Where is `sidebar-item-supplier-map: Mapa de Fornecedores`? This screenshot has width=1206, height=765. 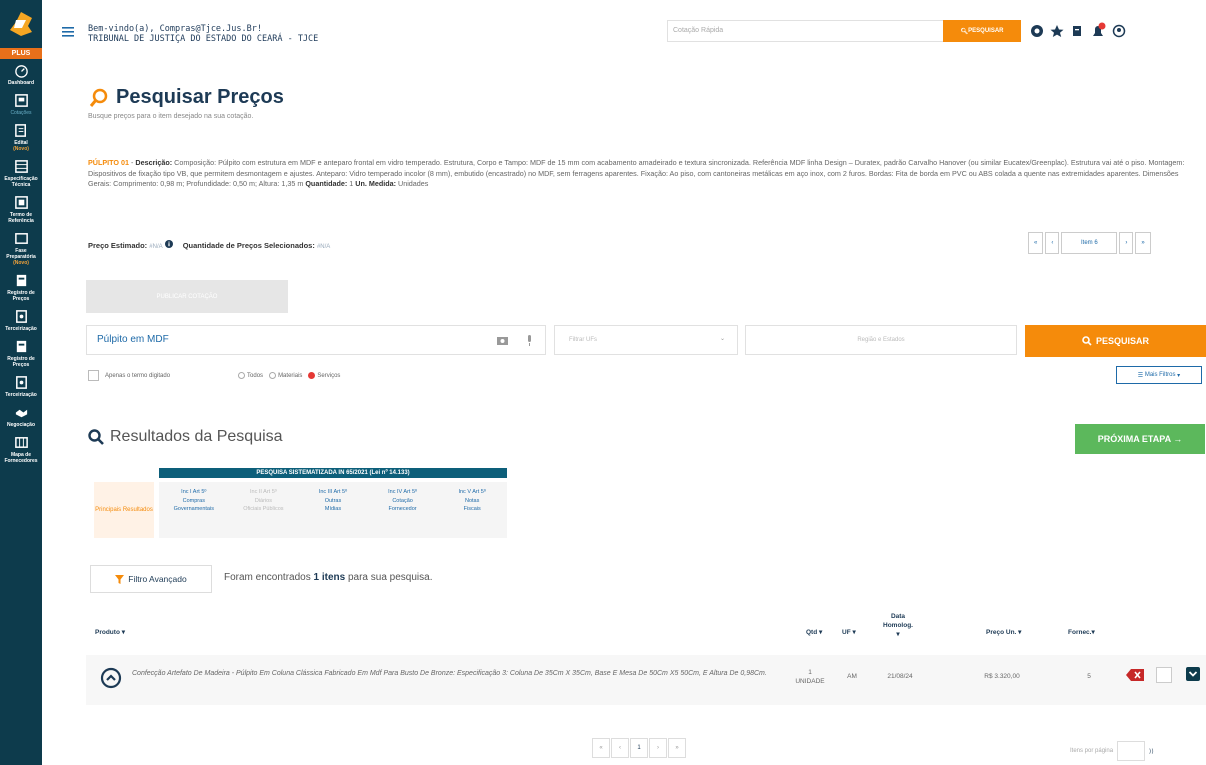
sidebar-item-supplier-map: Mapa de Fornecedores is located at coordinates (21, 449).